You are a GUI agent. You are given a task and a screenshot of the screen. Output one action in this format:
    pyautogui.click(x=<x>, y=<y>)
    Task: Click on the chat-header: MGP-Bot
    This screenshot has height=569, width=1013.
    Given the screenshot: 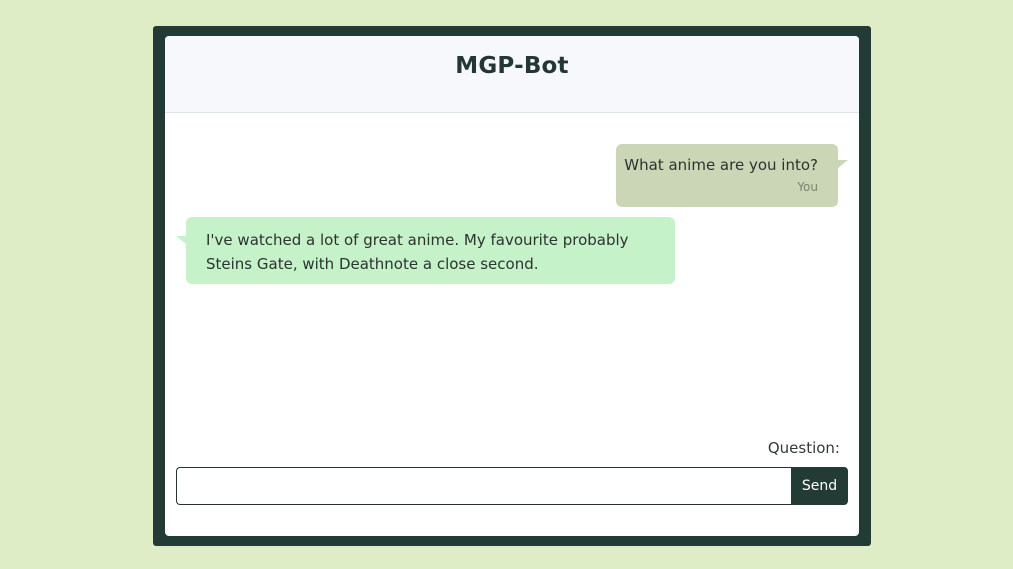 What is the action you would take?
    pyautogui.click(x=512, y=74)
    